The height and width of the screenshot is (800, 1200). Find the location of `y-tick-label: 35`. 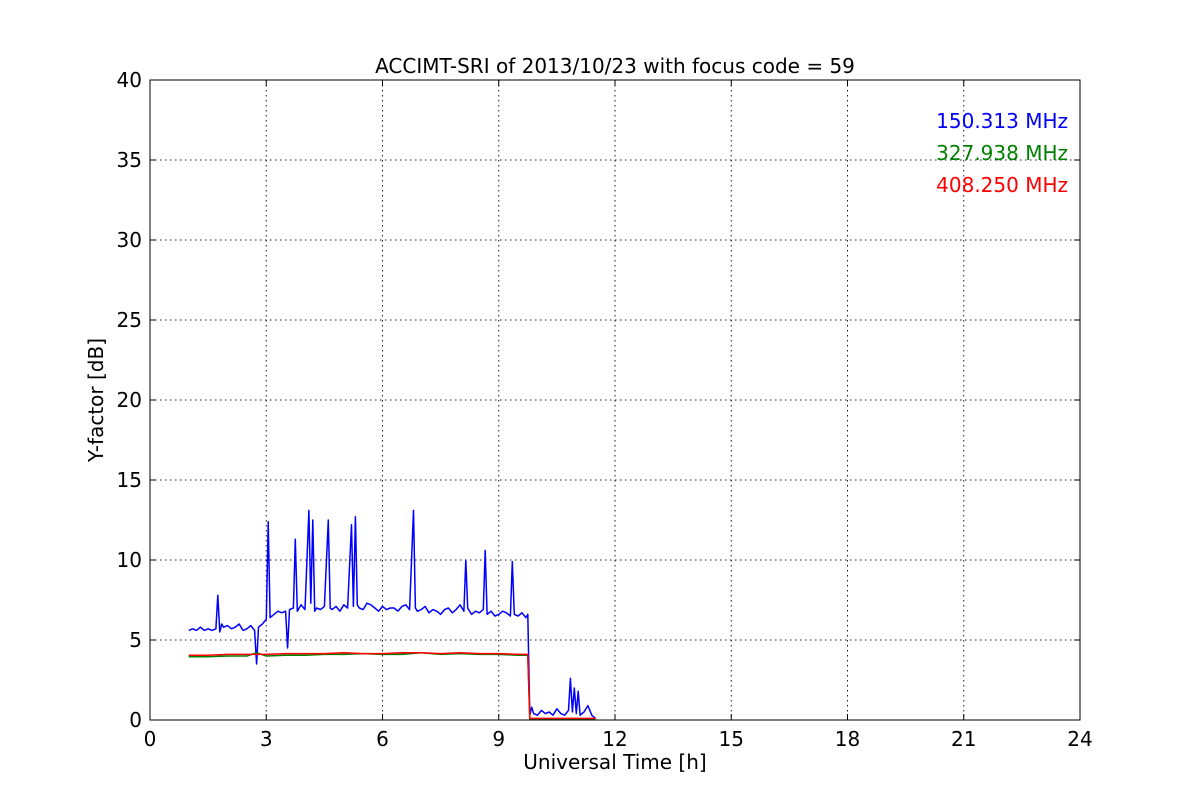

y-tick-label: 35 is located at coordinates (129, 160).